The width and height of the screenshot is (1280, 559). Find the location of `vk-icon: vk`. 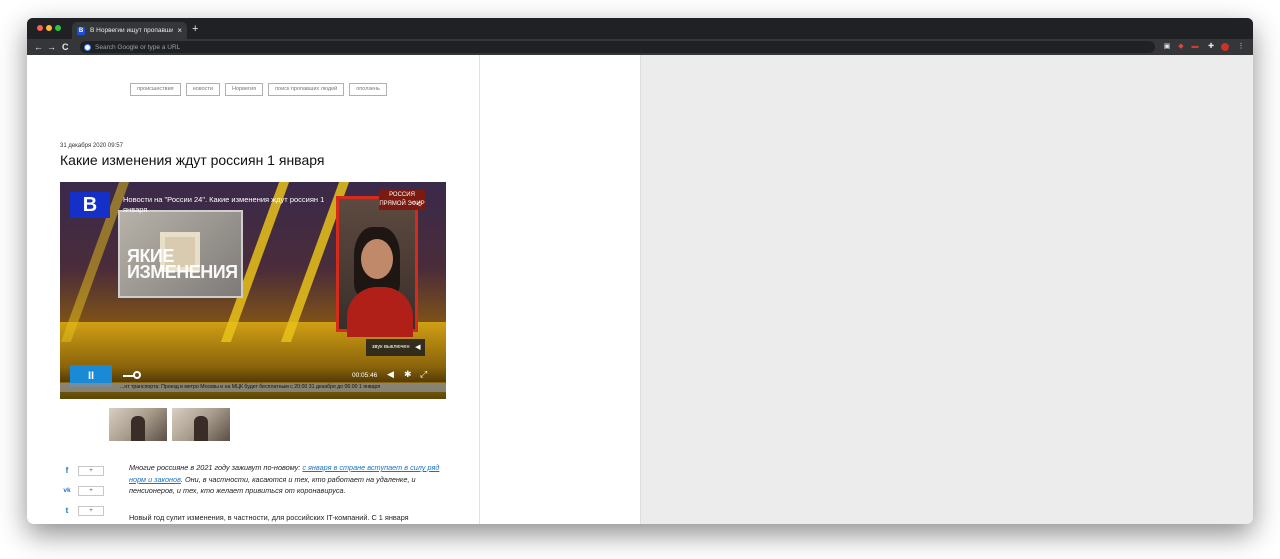

vk-icon: vk is located at coordinates (67, 491).